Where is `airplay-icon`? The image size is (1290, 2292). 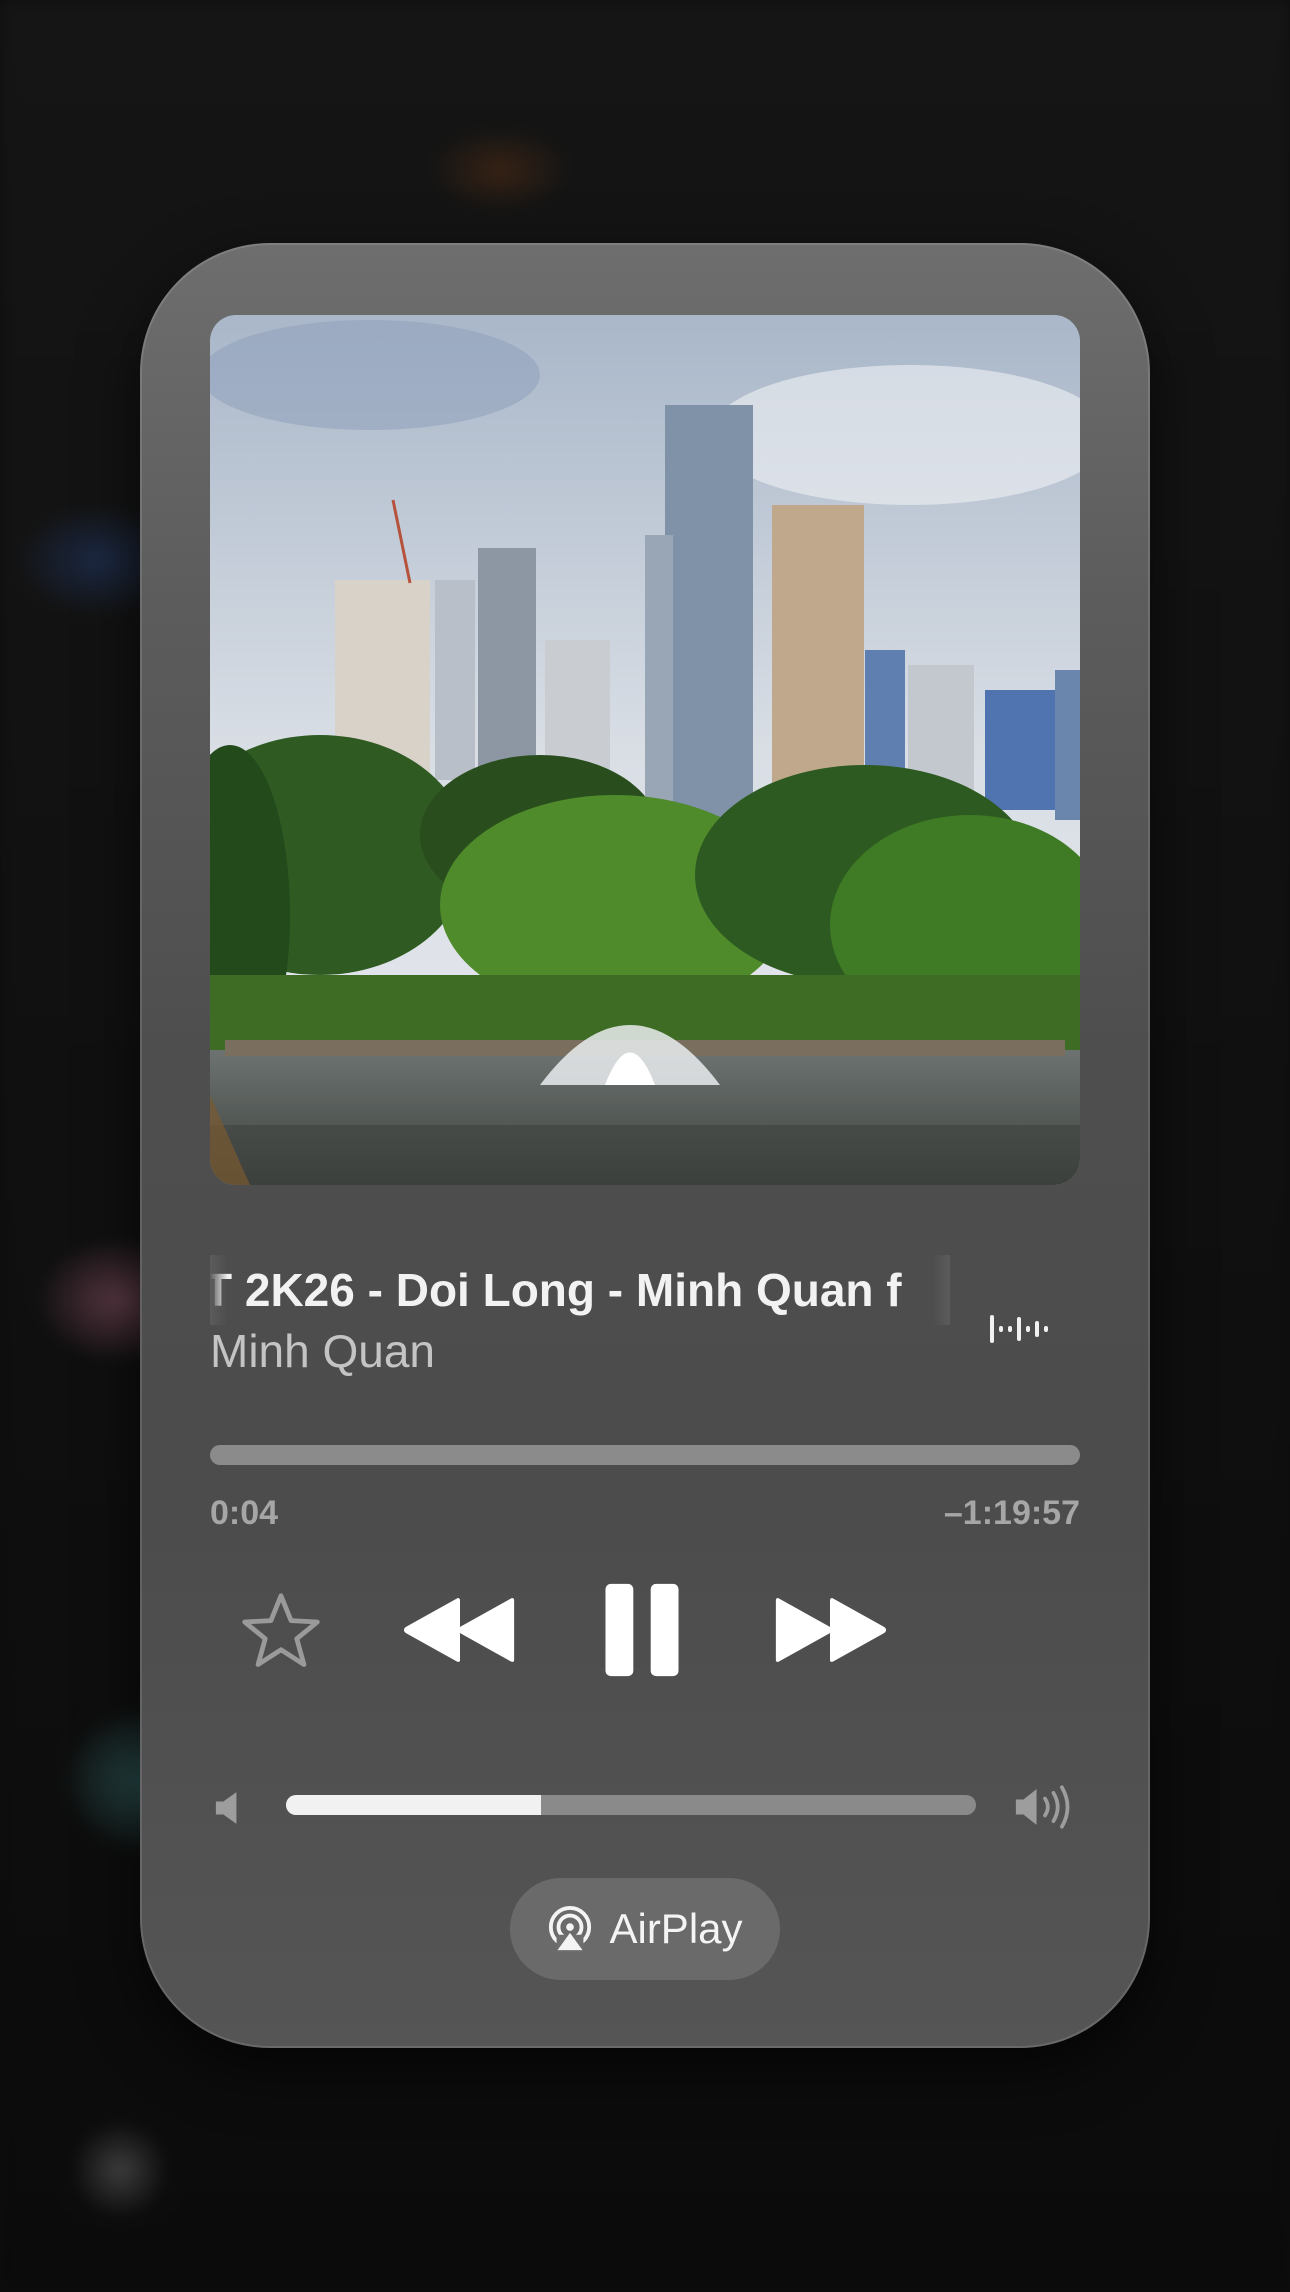 airplay-icon is located at coordinates (570, 1929).